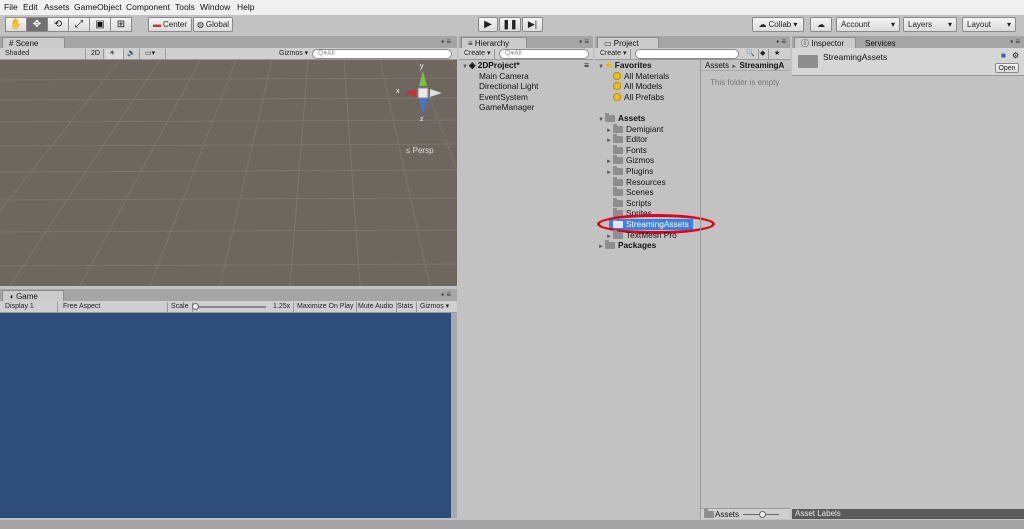 This screenshot has height=529, width=1024. I want to click on list-icon: ≡, so click(470, 43).